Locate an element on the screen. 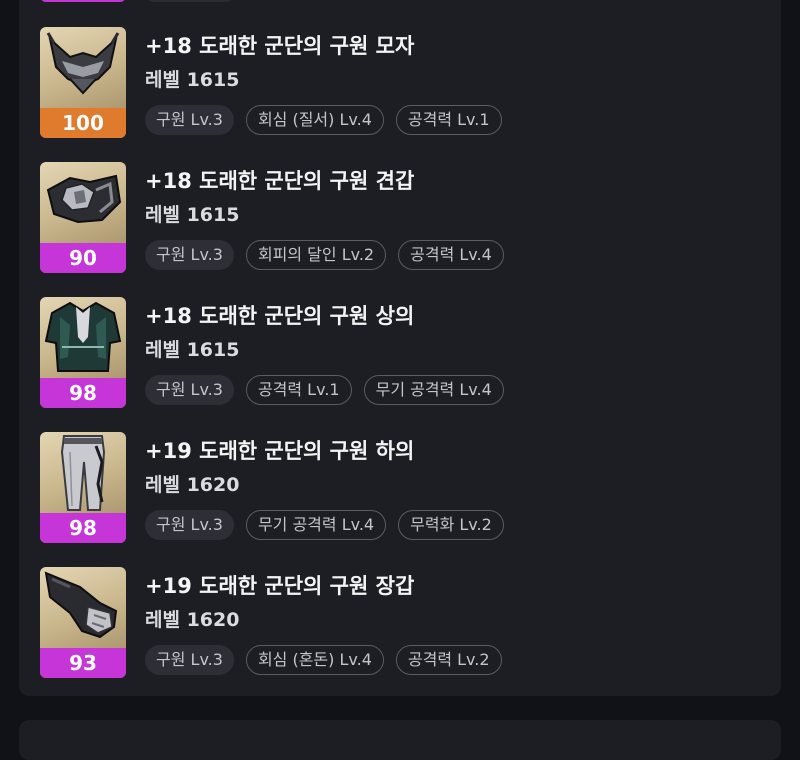 The height and width of the screenshot is (760, 800). item-tags: 구원 Lv.3 회피의 달인 Lv.2 공격력 Lv.4 is located at coordinates (324, 255).